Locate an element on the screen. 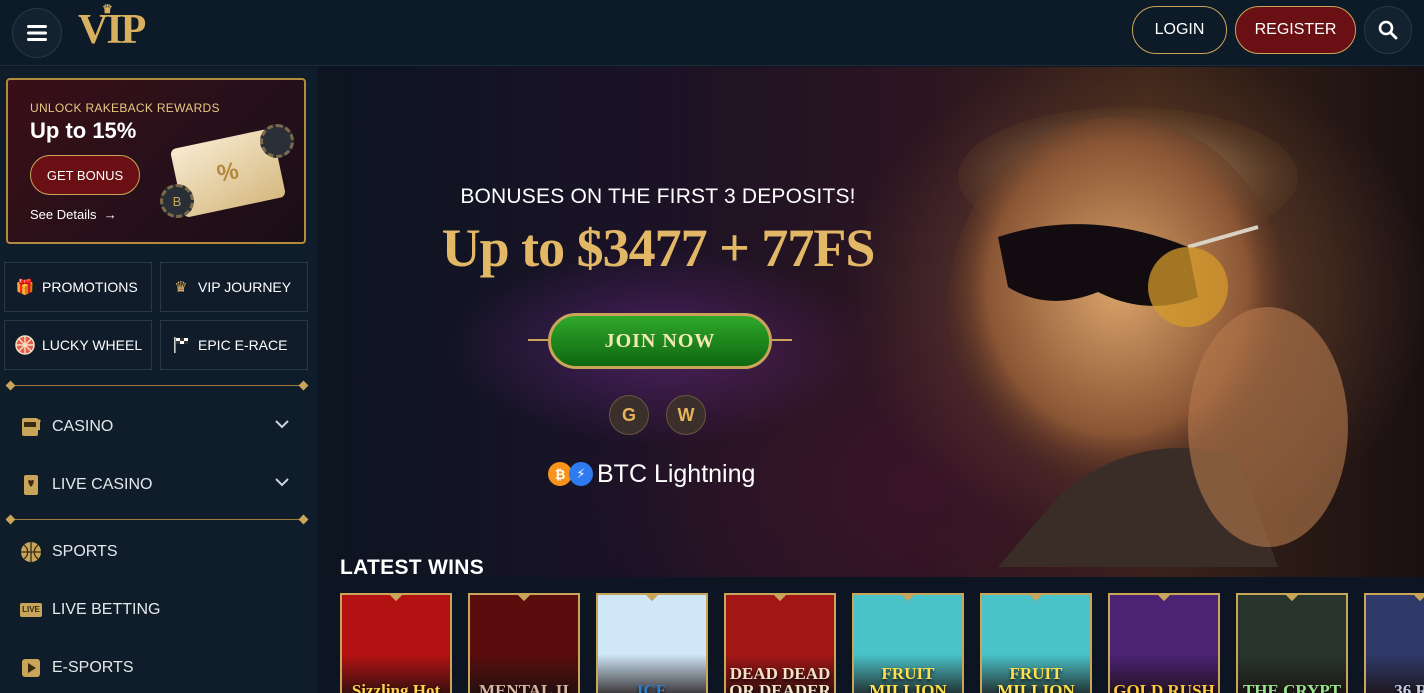 The height and width of the screenshot is (693, 1424). poker-chip-icon is located at coordinates (277, 141).